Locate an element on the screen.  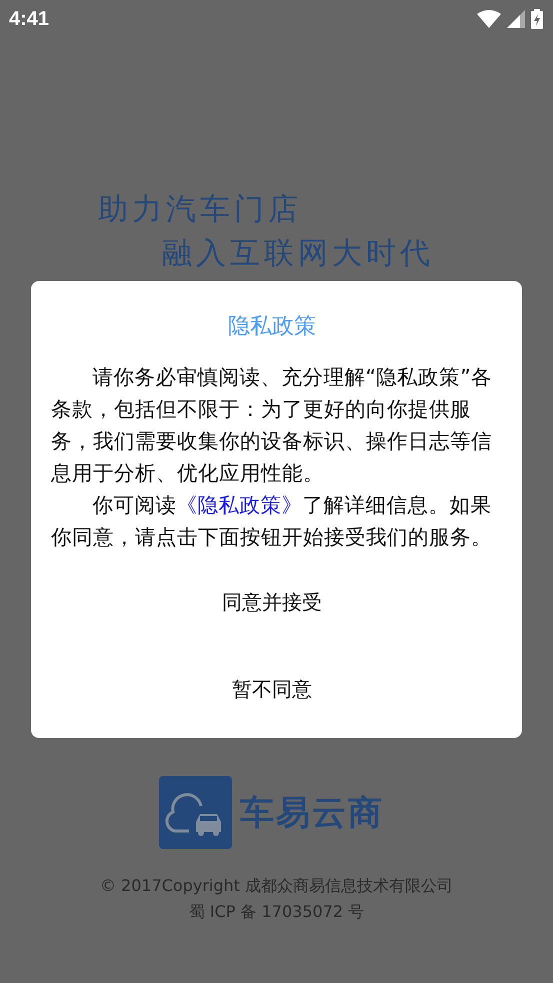
copyright-text: © 2017Copyright 成都众商易信息技术有限公司 is located at coordinates (276, 886).